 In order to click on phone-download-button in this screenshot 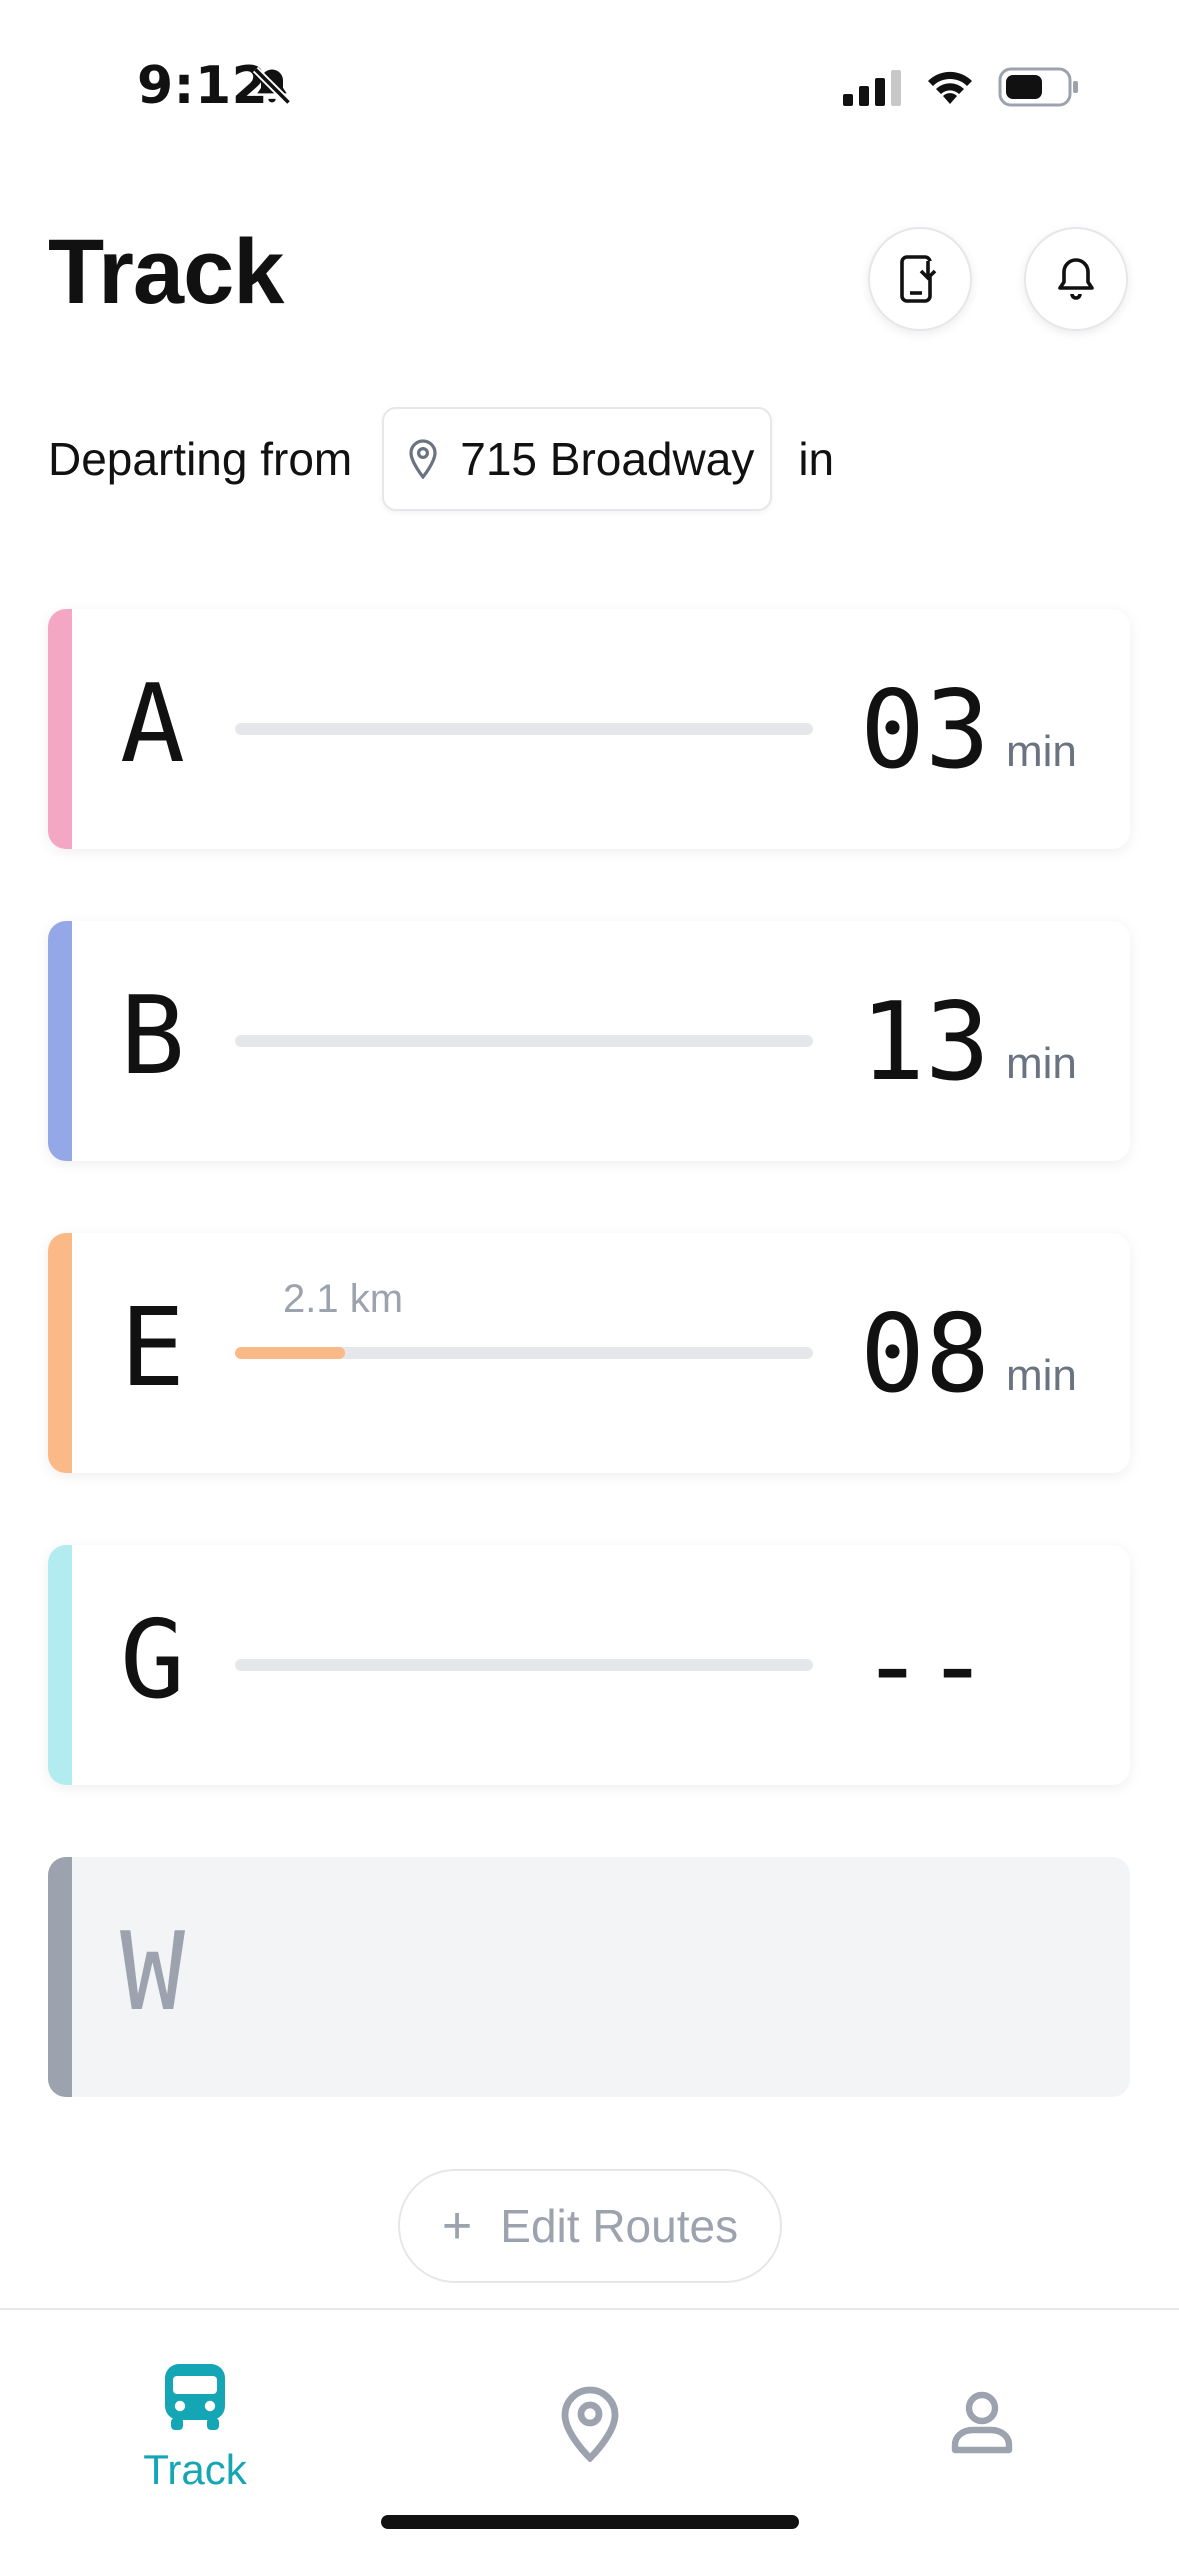, I will do `click(920, 279)`.